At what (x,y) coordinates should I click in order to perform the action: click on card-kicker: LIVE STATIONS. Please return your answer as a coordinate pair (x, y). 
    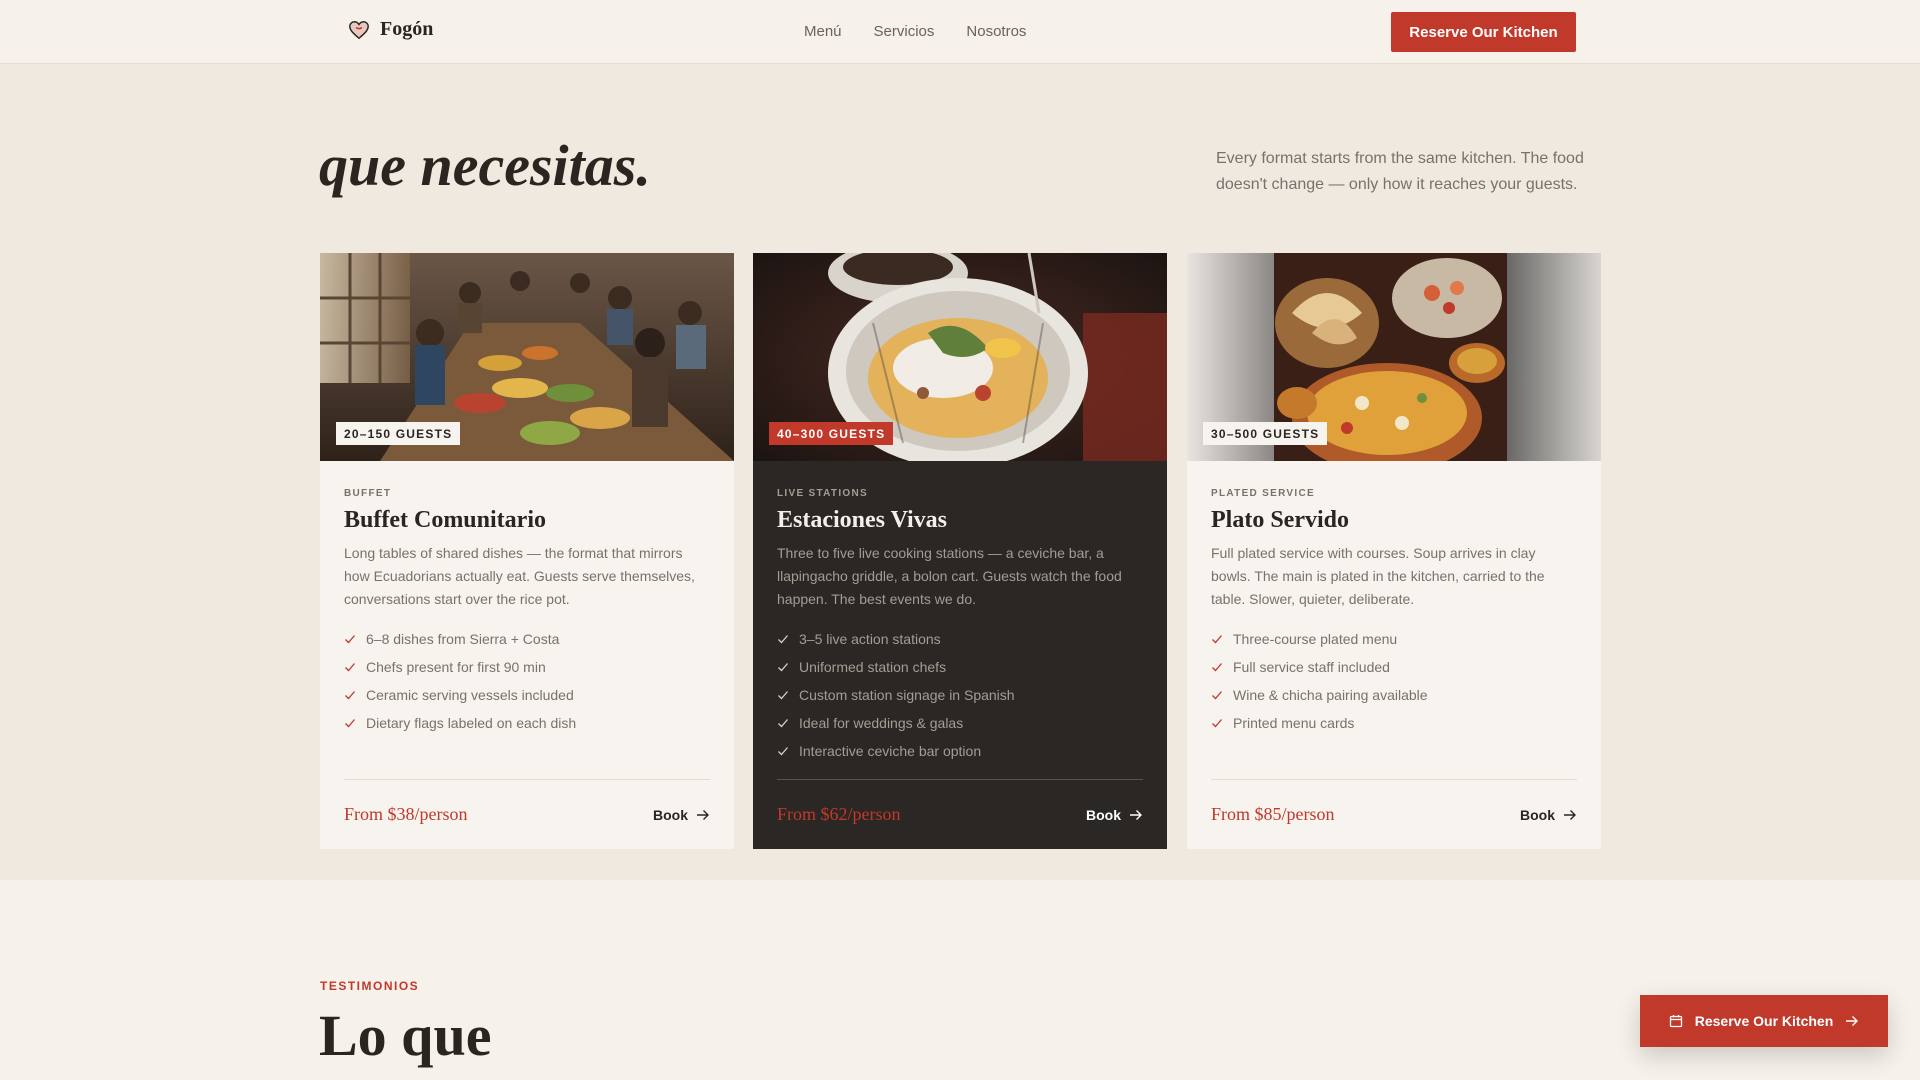
    Looking at the image, I should click on (822, 493).